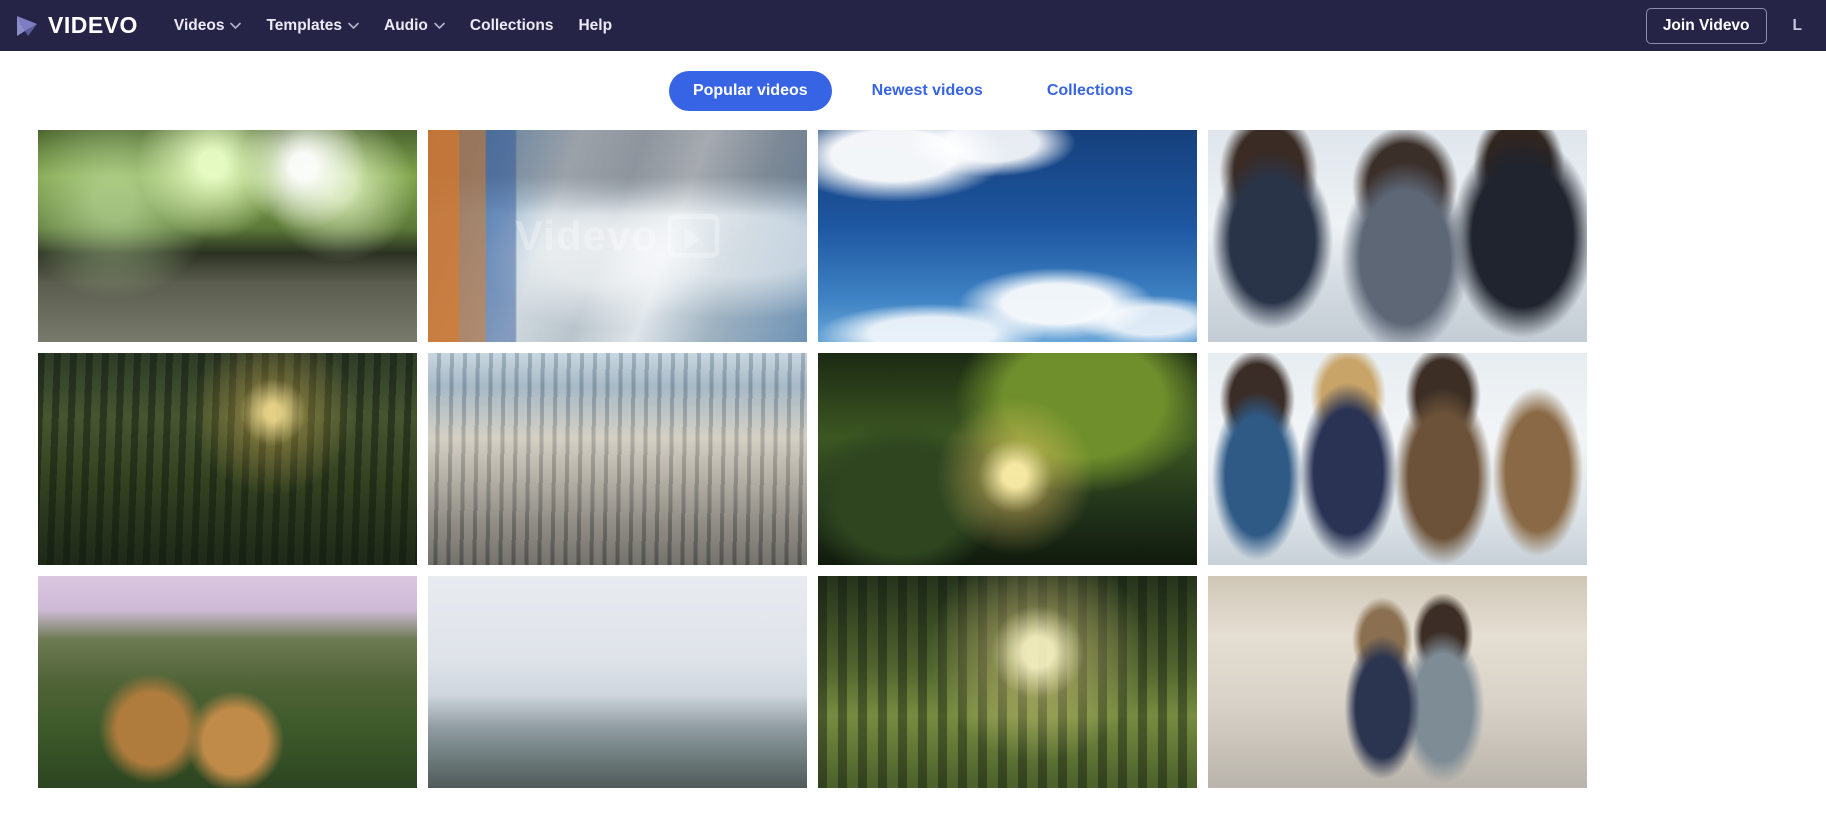 This screenshot has height=831, width=1826. What do you see at coordinates (406, 25) in the screenshot?
I see `nav-item-label: Audio` at bounding box center [406, 25].